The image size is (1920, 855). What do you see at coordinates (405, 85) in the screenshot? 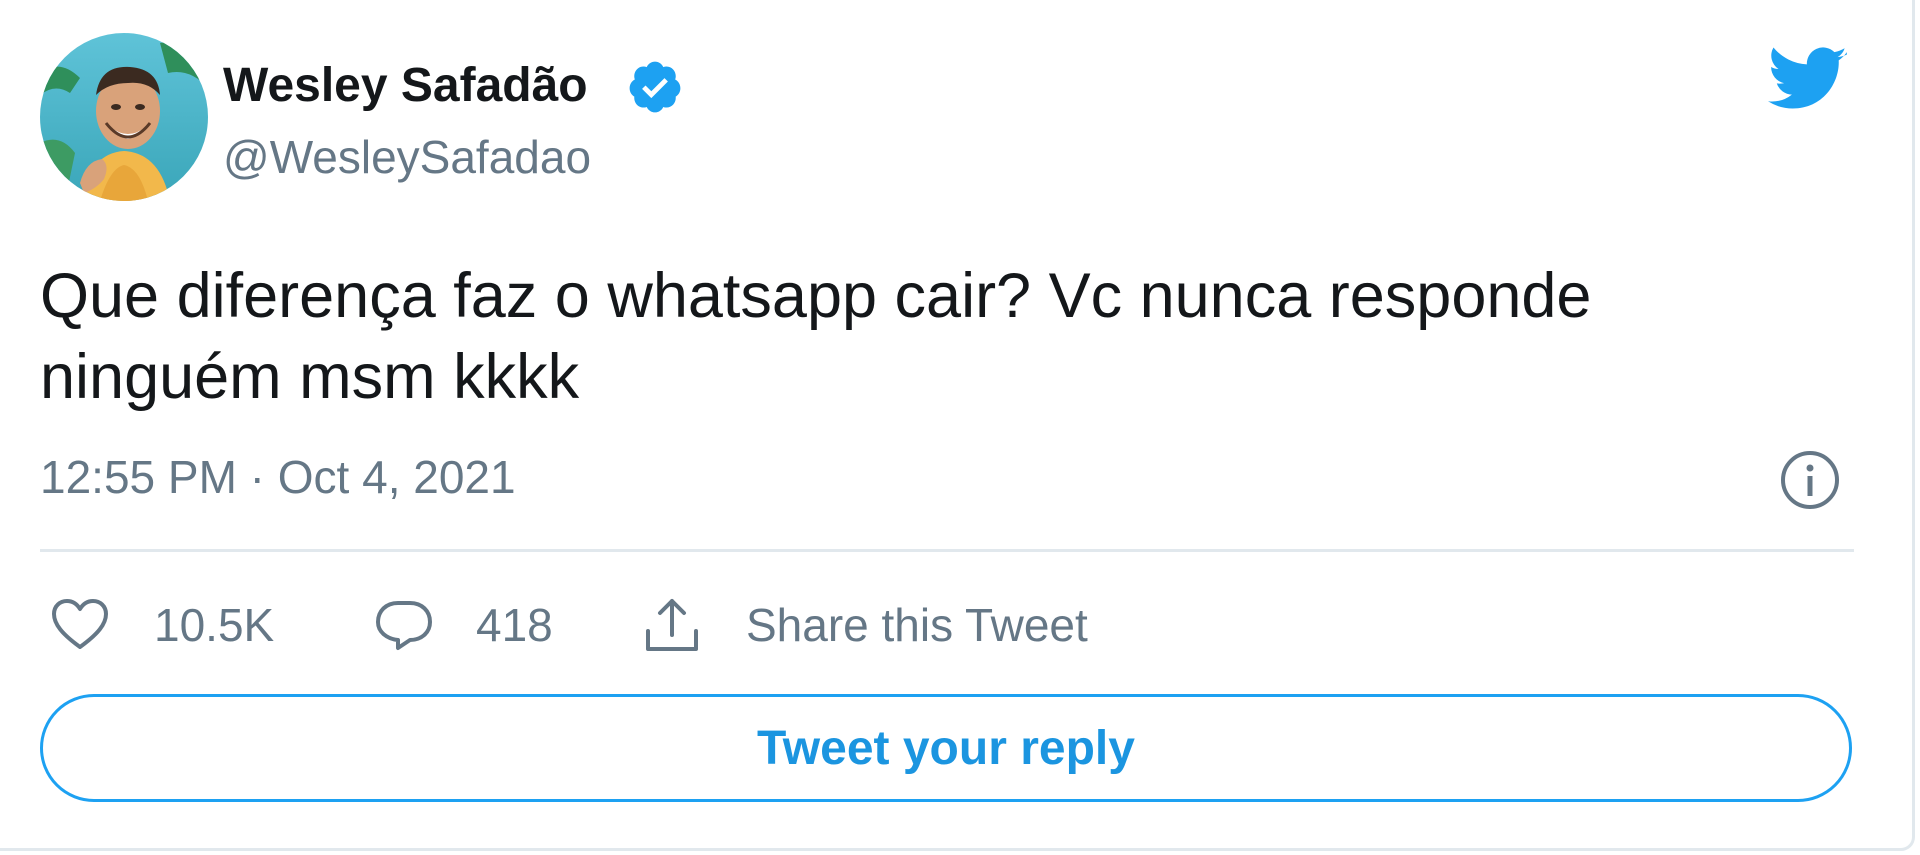
I see `author-name: Wesley Safadão` at bounding box center [405, 85].